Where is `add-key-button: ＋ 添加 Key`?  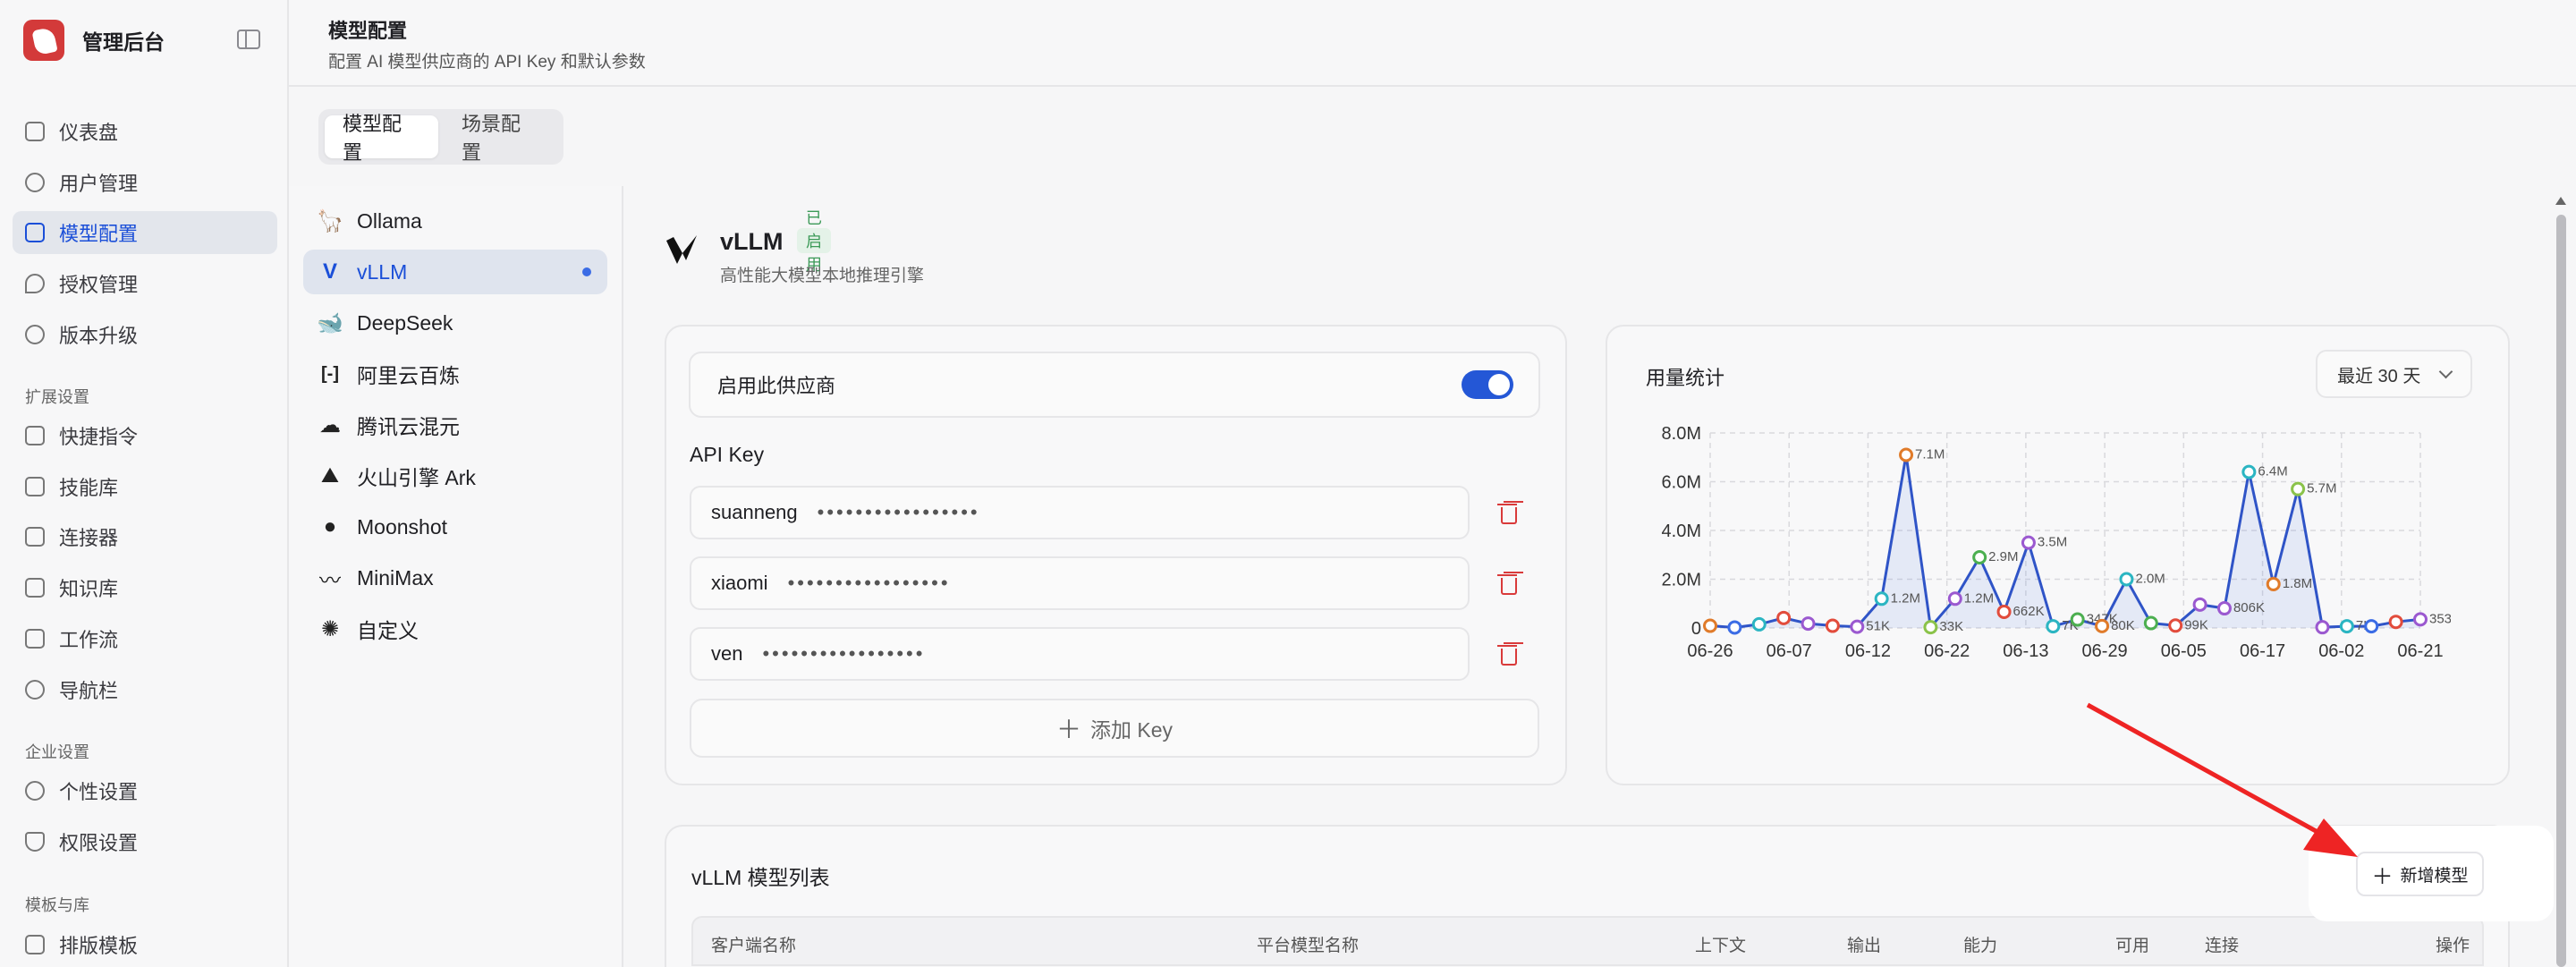
add-key-button: ＋ 添加 Key is located at coordinates (1114, 728).